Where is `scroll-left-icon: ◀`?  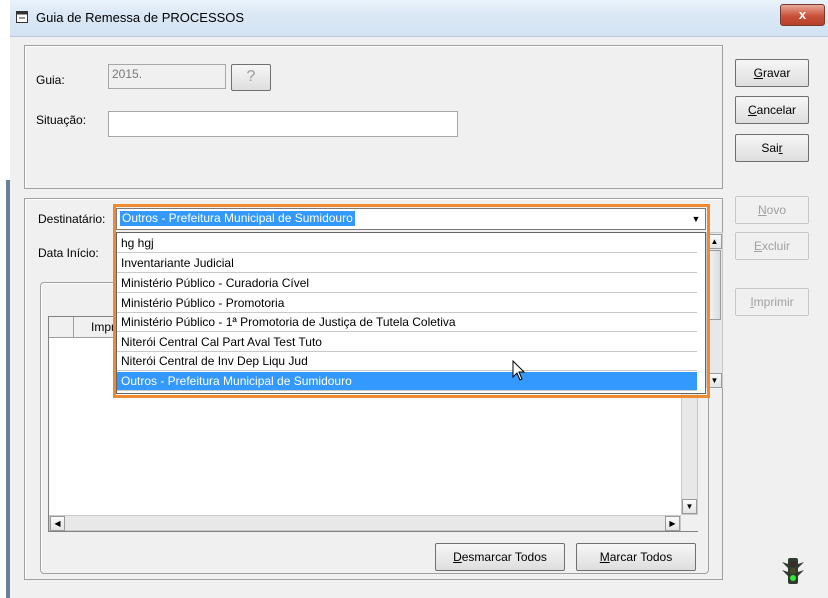
scroll-left-icon: ◀ is located at coordinates (57, 523).